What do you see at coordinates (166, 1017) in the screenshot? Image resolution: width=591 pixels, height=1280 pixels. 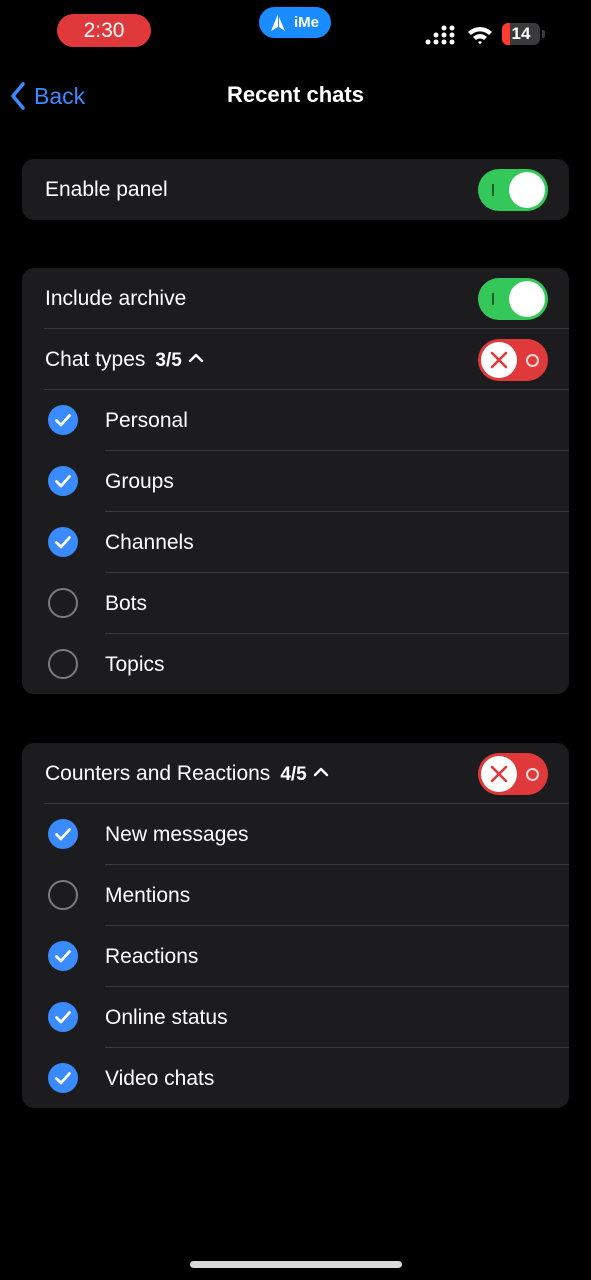 I see `item-label: Online status` at bounding box center [166, 1017].